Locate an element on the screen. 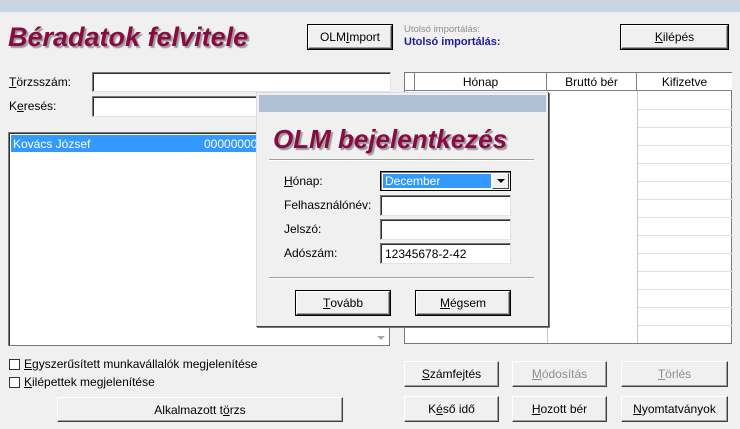 The height and width of the screenshot is (429, 740). olm-import-label-post: mport is located at coordinates (365, 37).